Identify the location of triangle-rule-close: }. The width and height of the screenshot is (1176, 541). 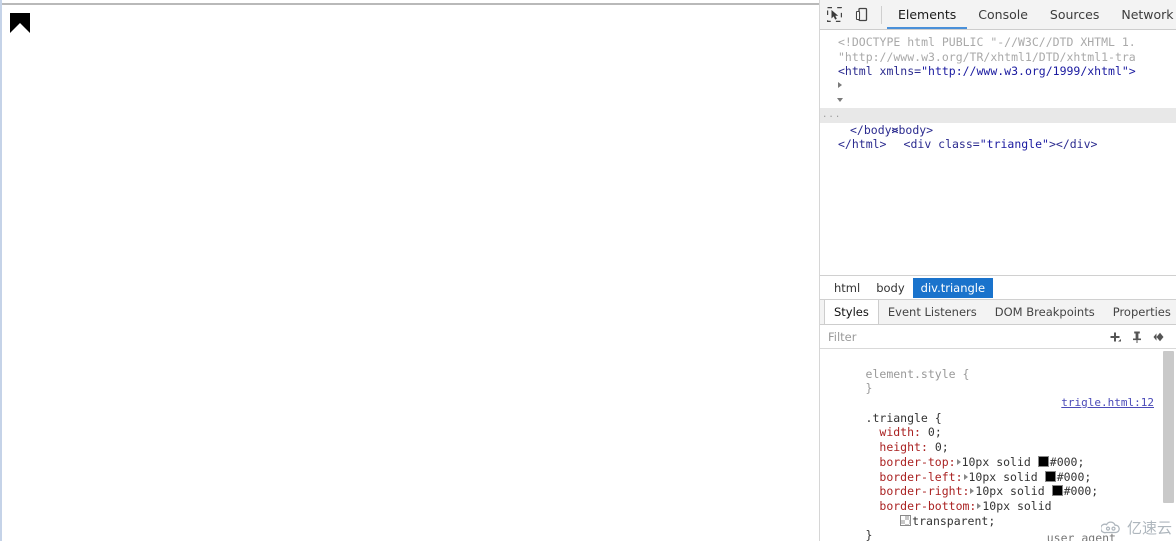
(869, 534).